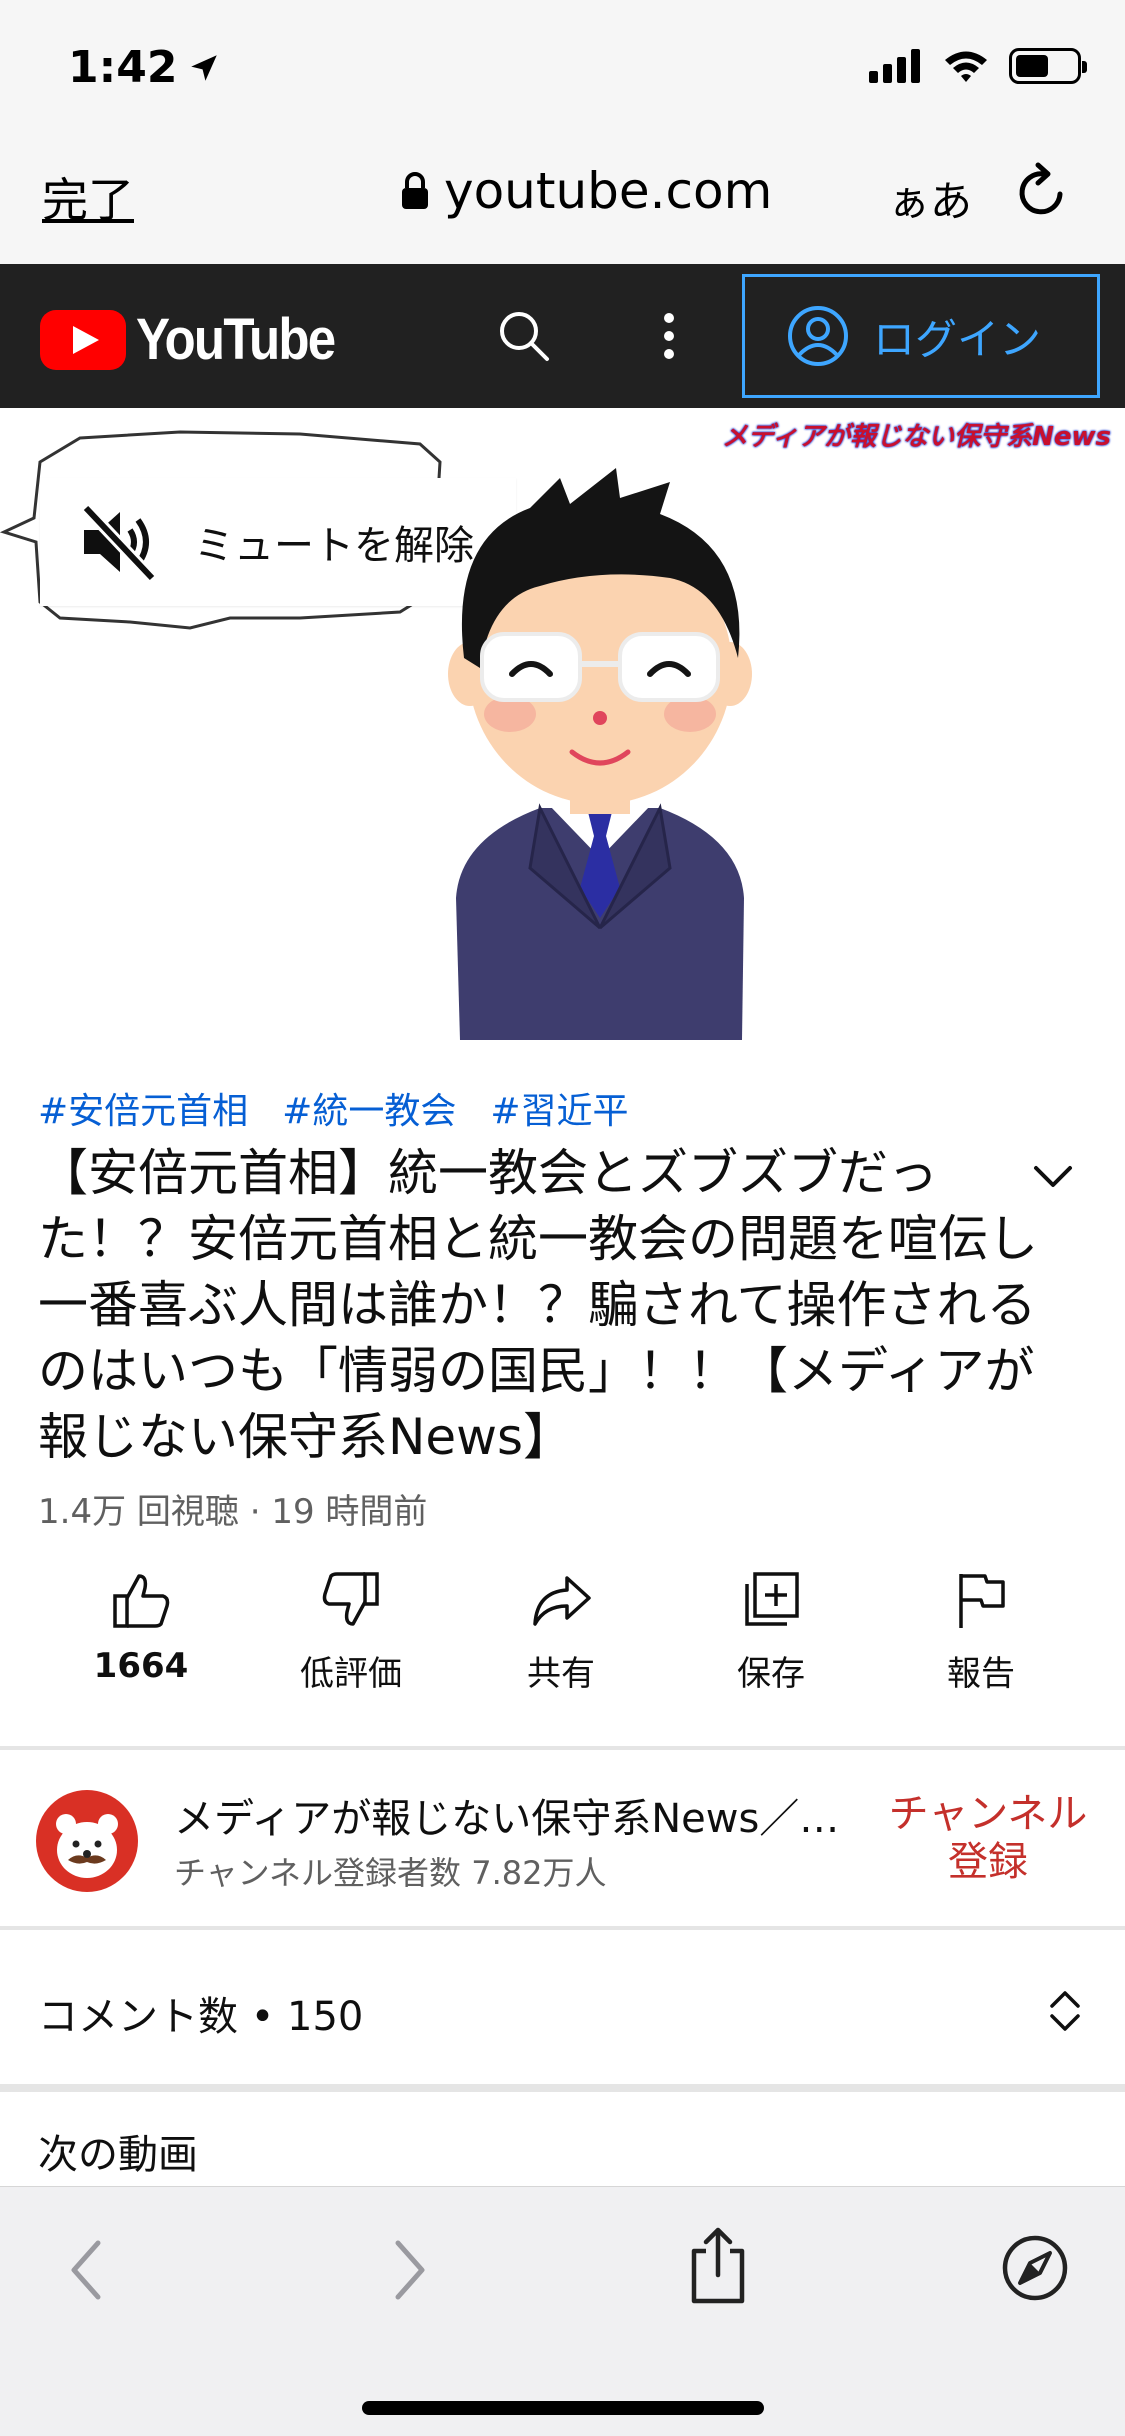 This screenshot has height=2436, width=1125. Describe the element at coordinates (1065, 2011) in the screenshot. I see `expand-collapse-icon` at that location.